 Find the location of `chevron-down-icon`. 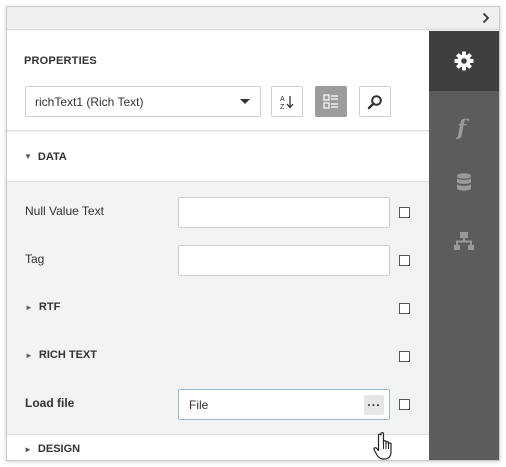

chevron-down-icon is located at coordinates (245, 101).